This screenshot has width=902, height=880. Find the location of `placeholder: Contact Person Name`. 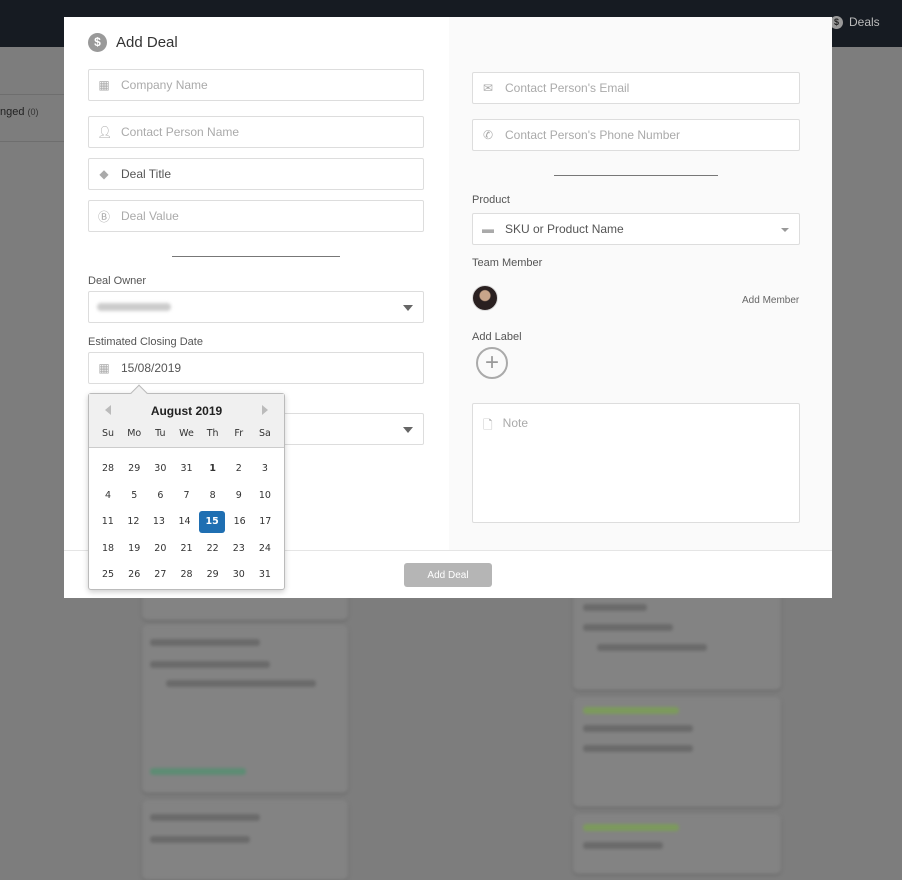

placeholder: Contact Person Name is located at coordinates (180, 132).